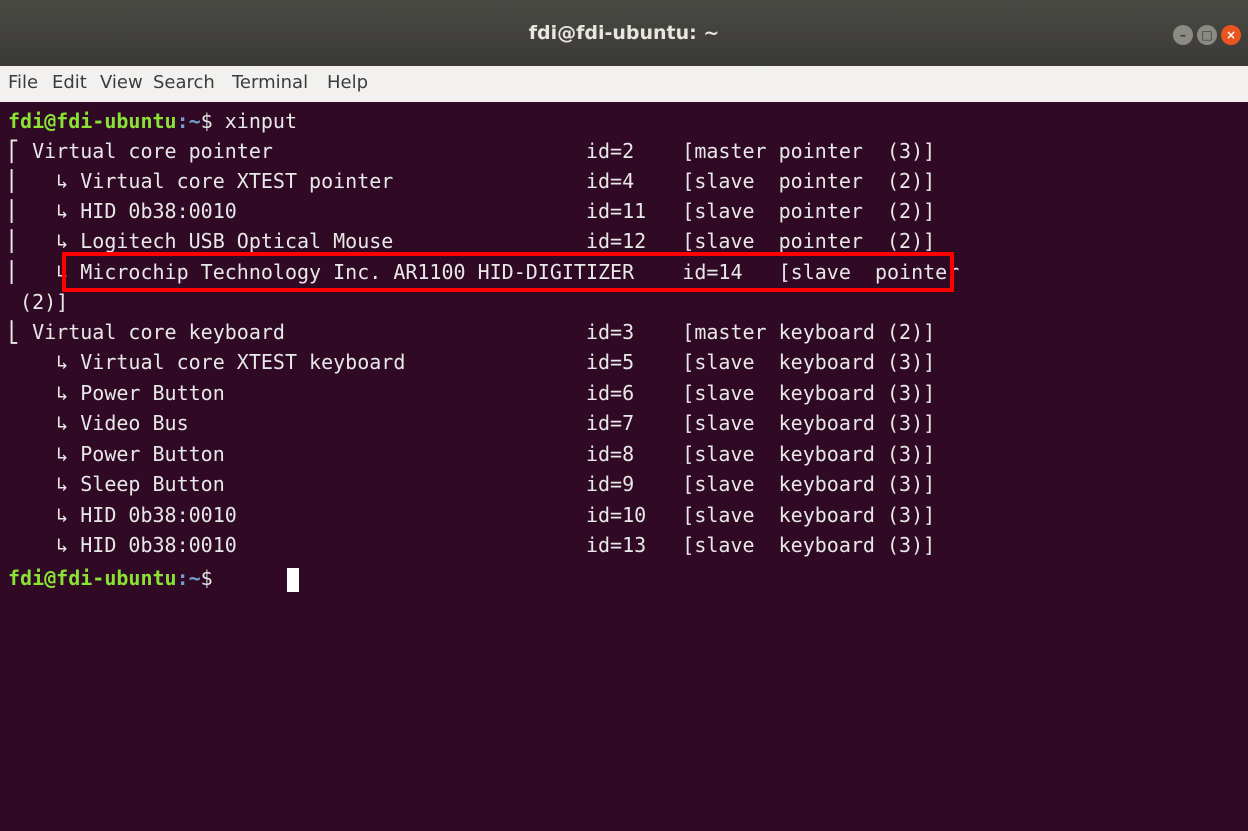  What do you see at coordinates (472, 484) in the screenshot?
I see `output-line: ↳ Sleep Button id=9 [slave keyboard (3)]` at bounding box center [472, 484].